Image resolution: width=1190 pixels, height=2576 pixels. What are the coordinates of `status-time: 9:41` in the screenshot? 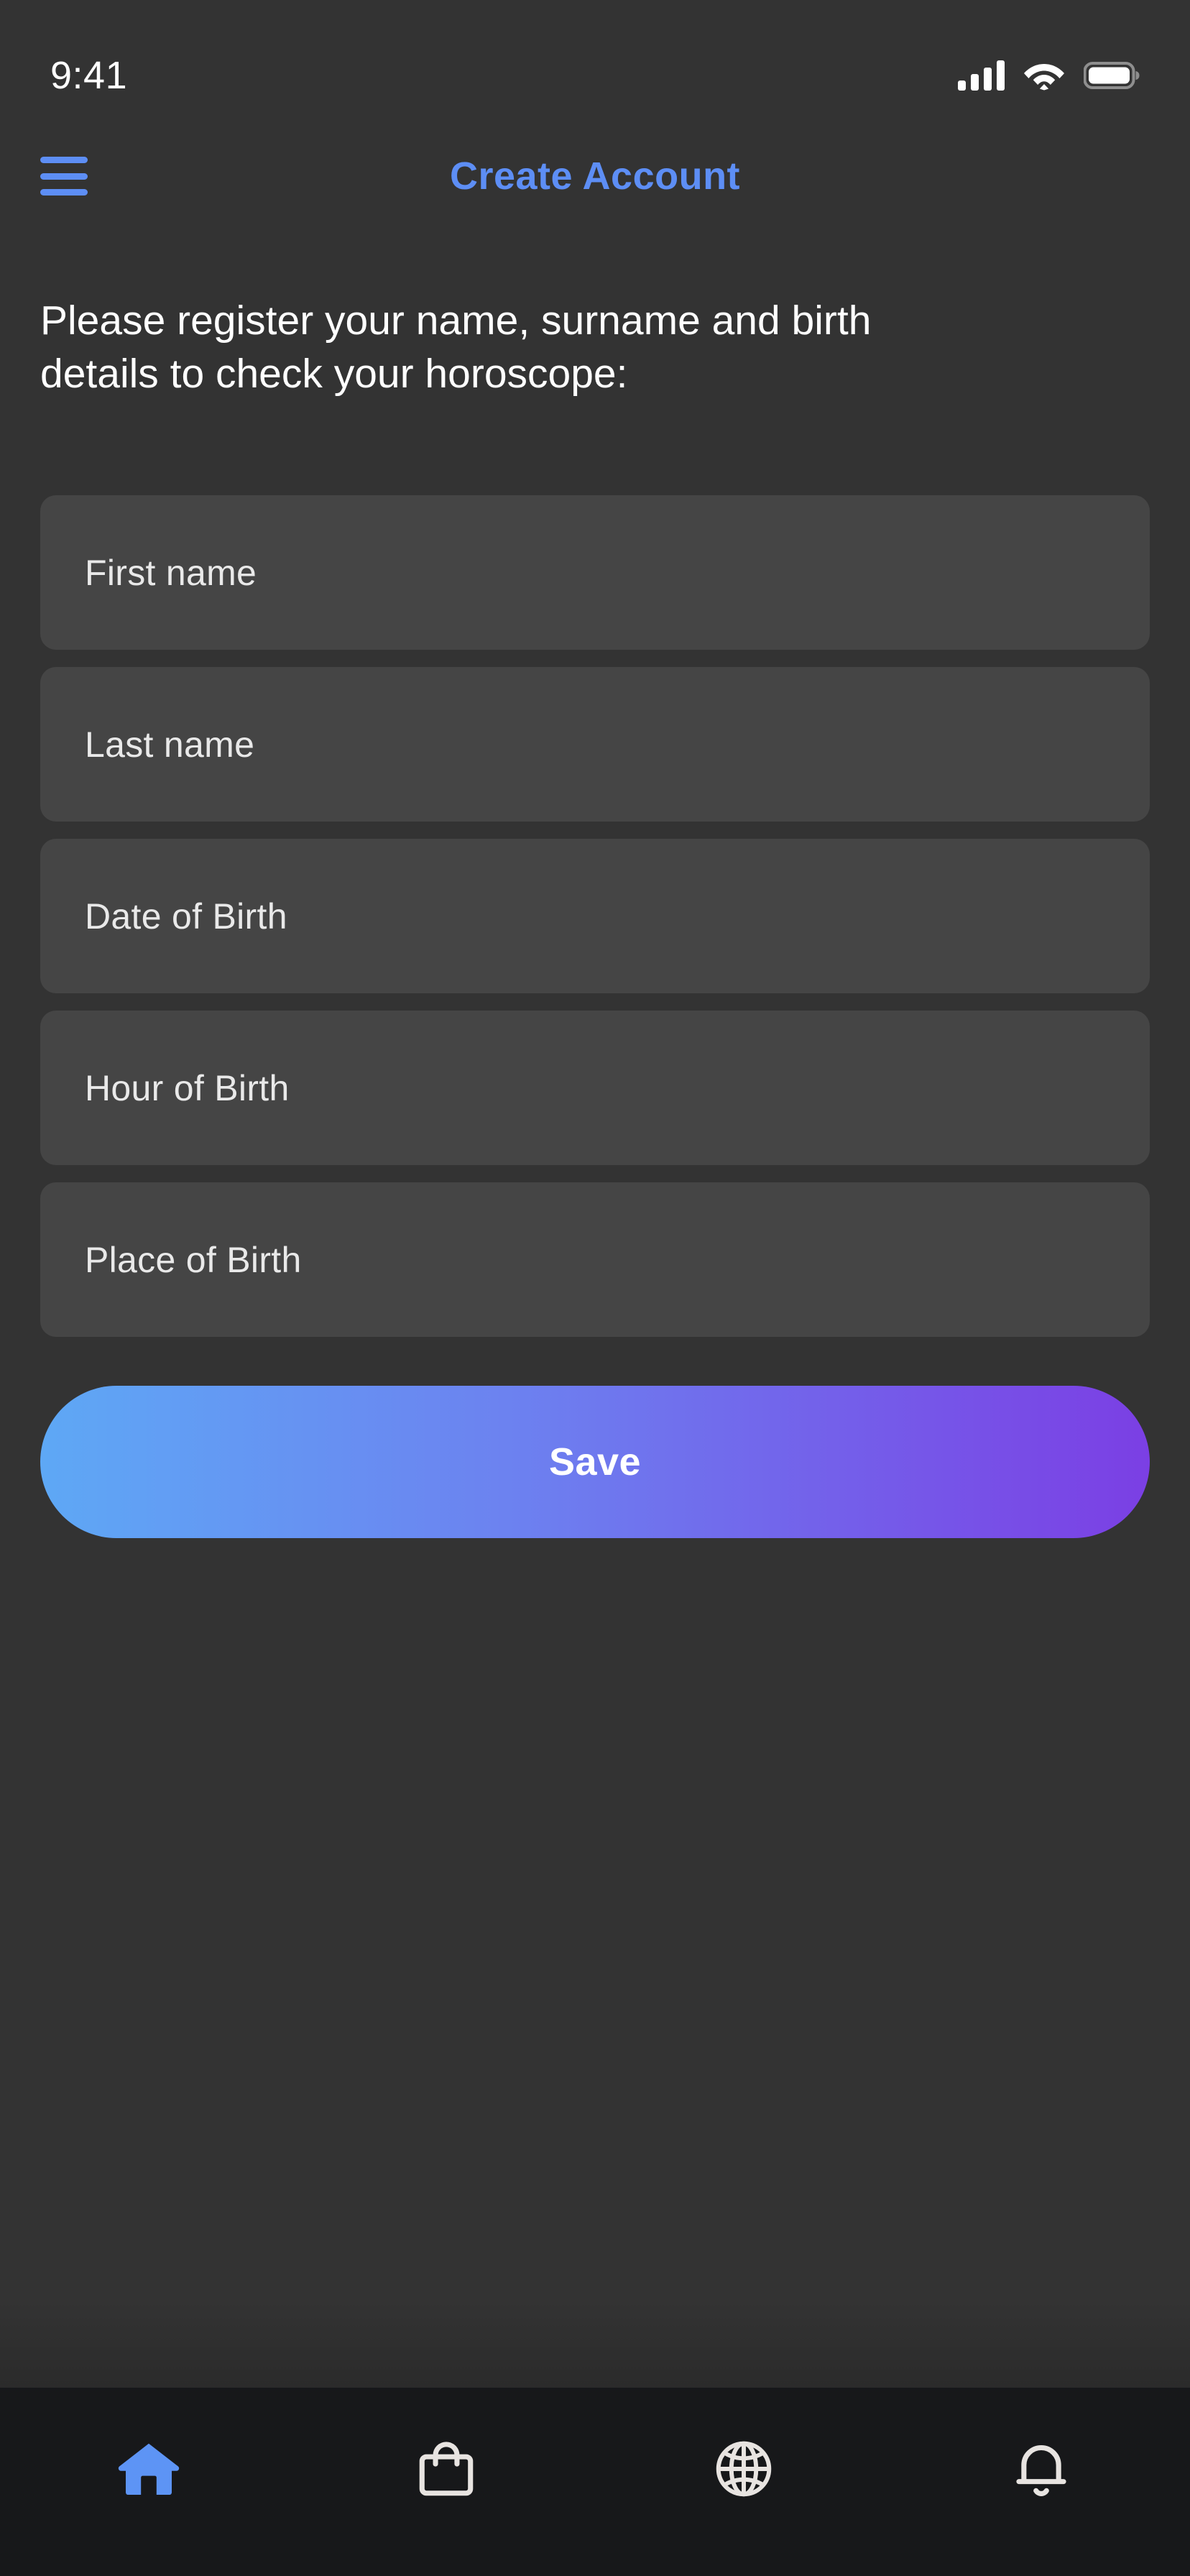 It's located at (89, 75).